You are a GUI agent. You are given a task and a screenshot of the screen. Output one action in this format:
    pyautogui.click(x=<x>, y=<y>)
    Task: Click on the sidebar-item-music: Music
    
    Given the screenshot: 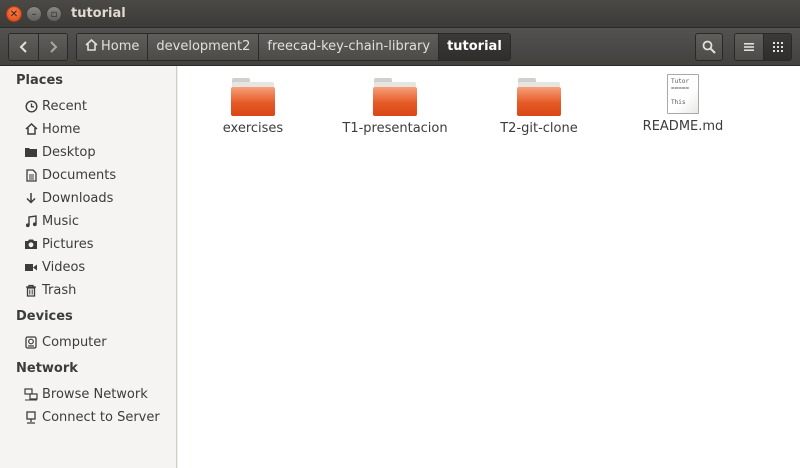 What is the action you would take?
    pyautogui.click(x=51, y=221)
    